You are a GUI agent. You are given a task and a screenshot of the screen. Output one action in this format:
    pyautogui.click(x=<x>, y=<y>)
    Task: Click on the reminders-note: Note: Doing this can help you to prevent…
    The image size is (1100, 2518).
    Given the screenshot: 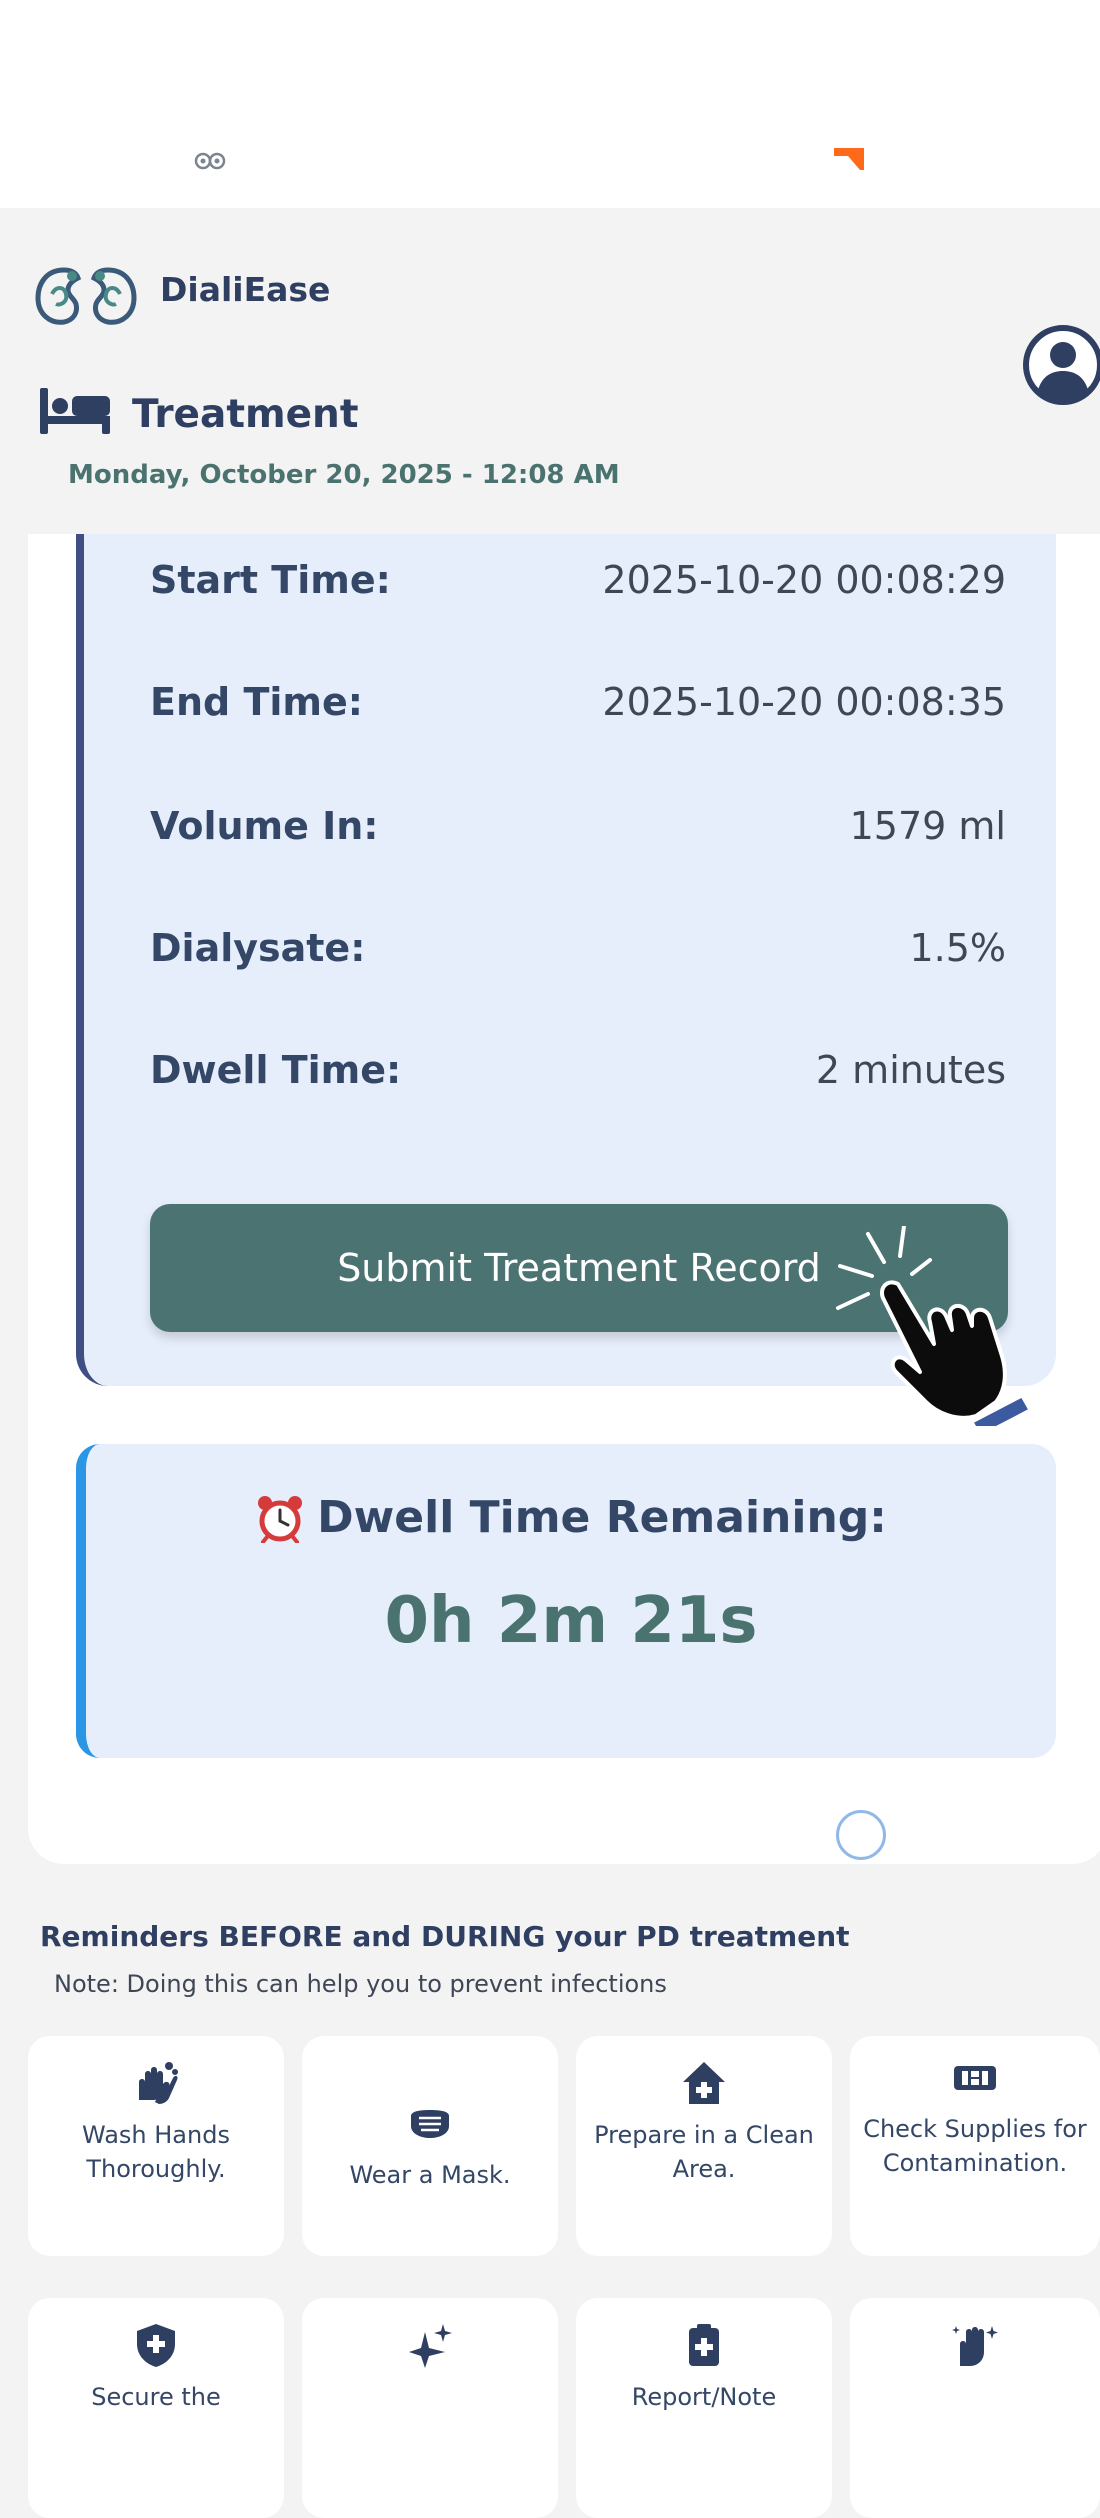 What is the action you would take?
    pyautogui.click(x=360, y=1984)
    